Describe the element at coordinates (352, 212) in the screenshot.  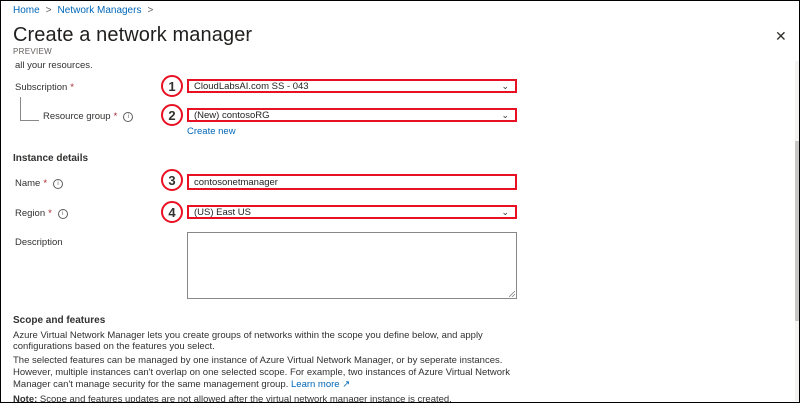
I see `region-select: (US) East US ⌄` at that location.